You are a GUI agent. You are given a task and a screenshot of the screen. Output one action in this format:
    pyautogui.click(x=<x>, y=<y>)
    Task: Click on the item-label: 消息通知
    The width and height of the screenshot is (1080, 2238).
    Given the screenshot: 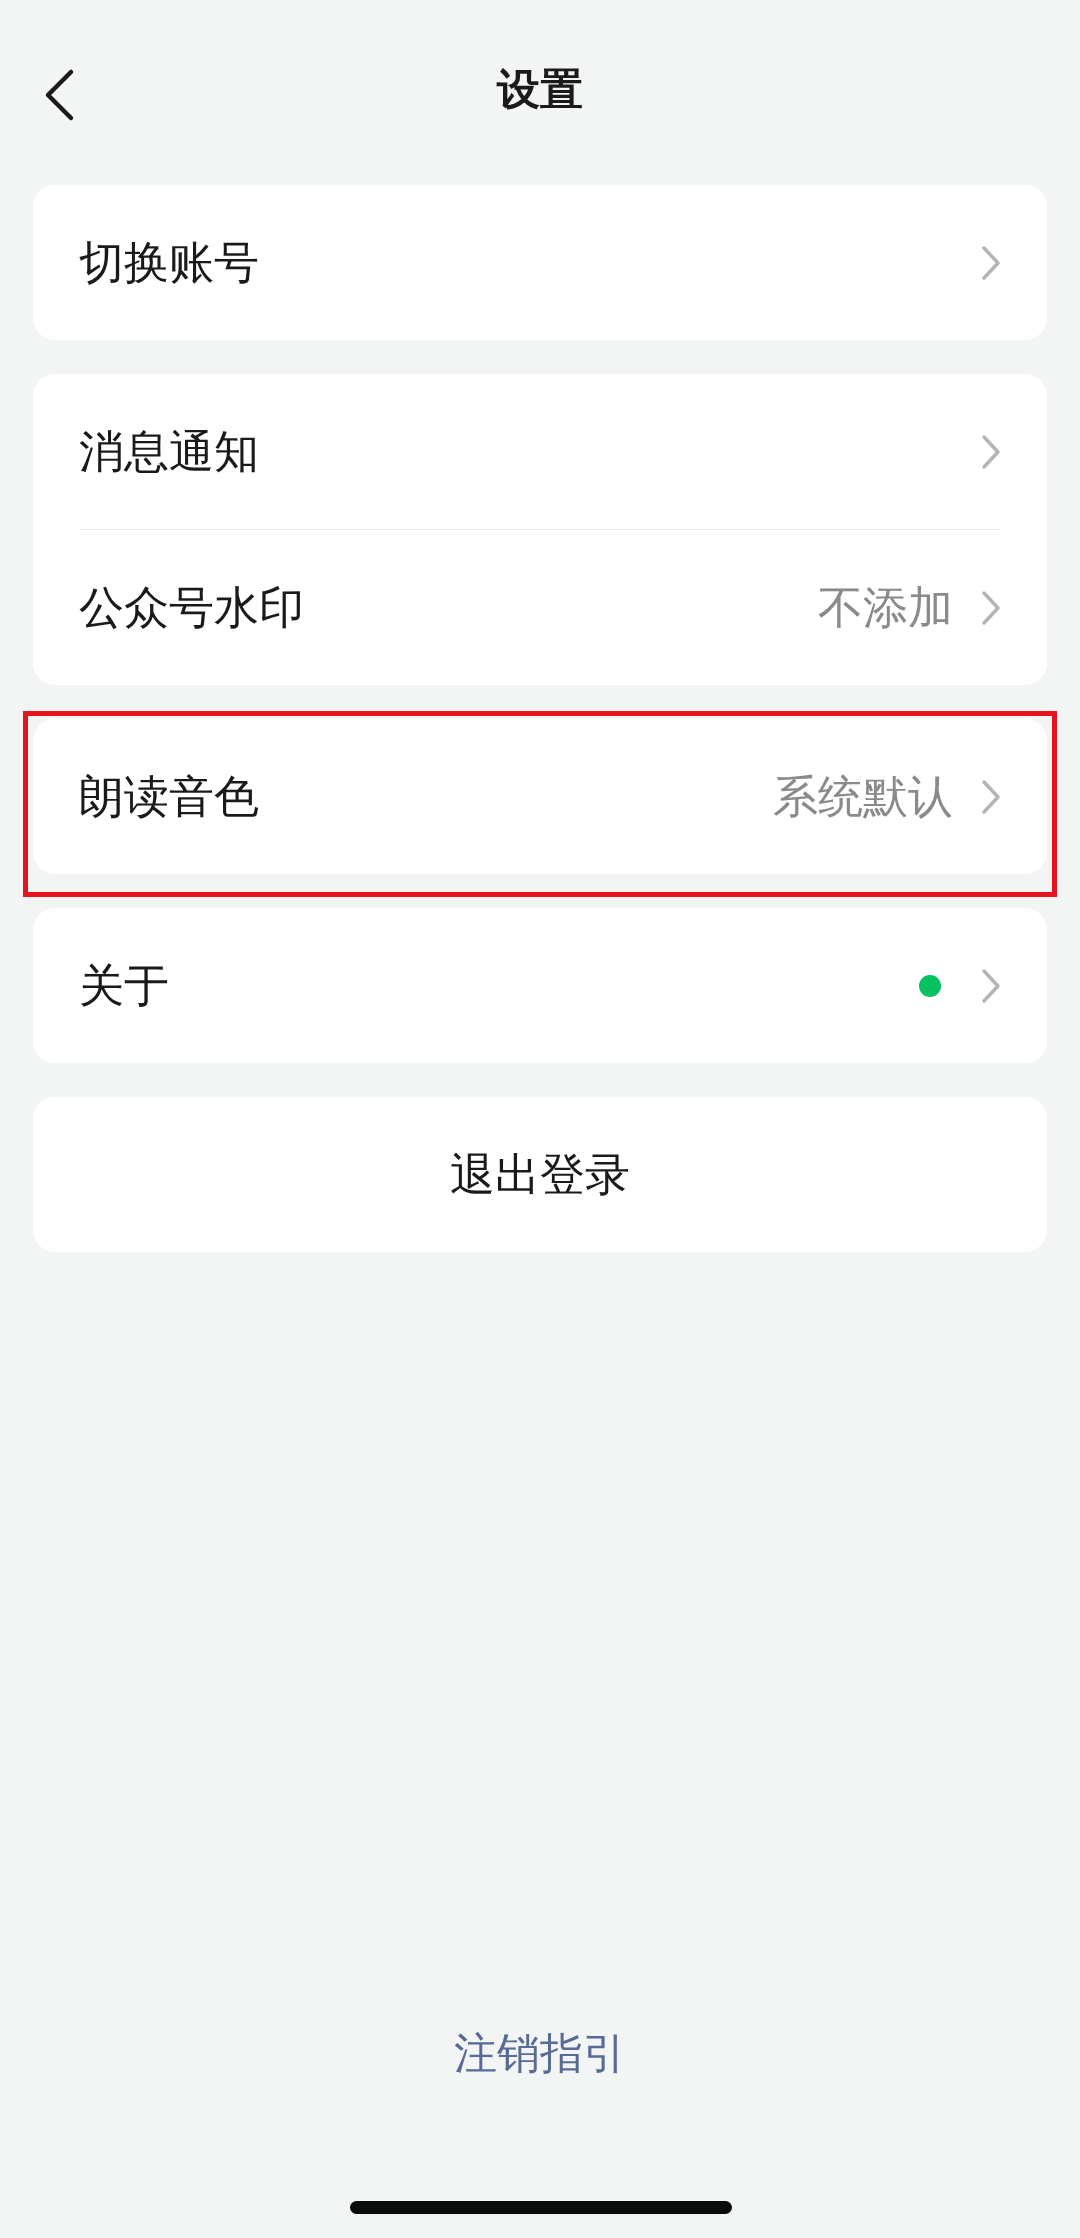 What is the action you would take?
    pyautogui.click(x=169, y=451)
    